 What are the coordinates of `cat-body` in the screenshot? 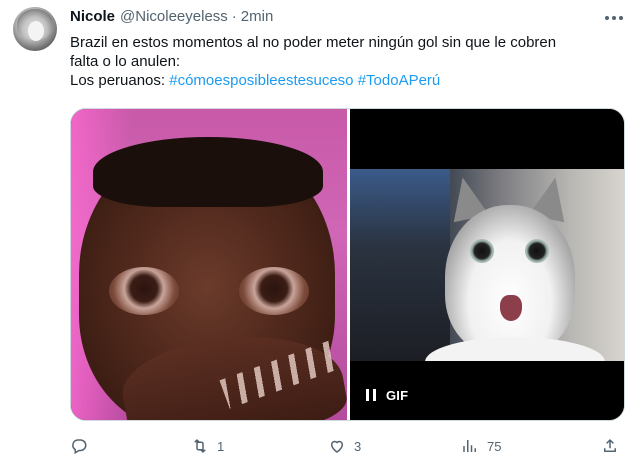 It's located at (515, 349).